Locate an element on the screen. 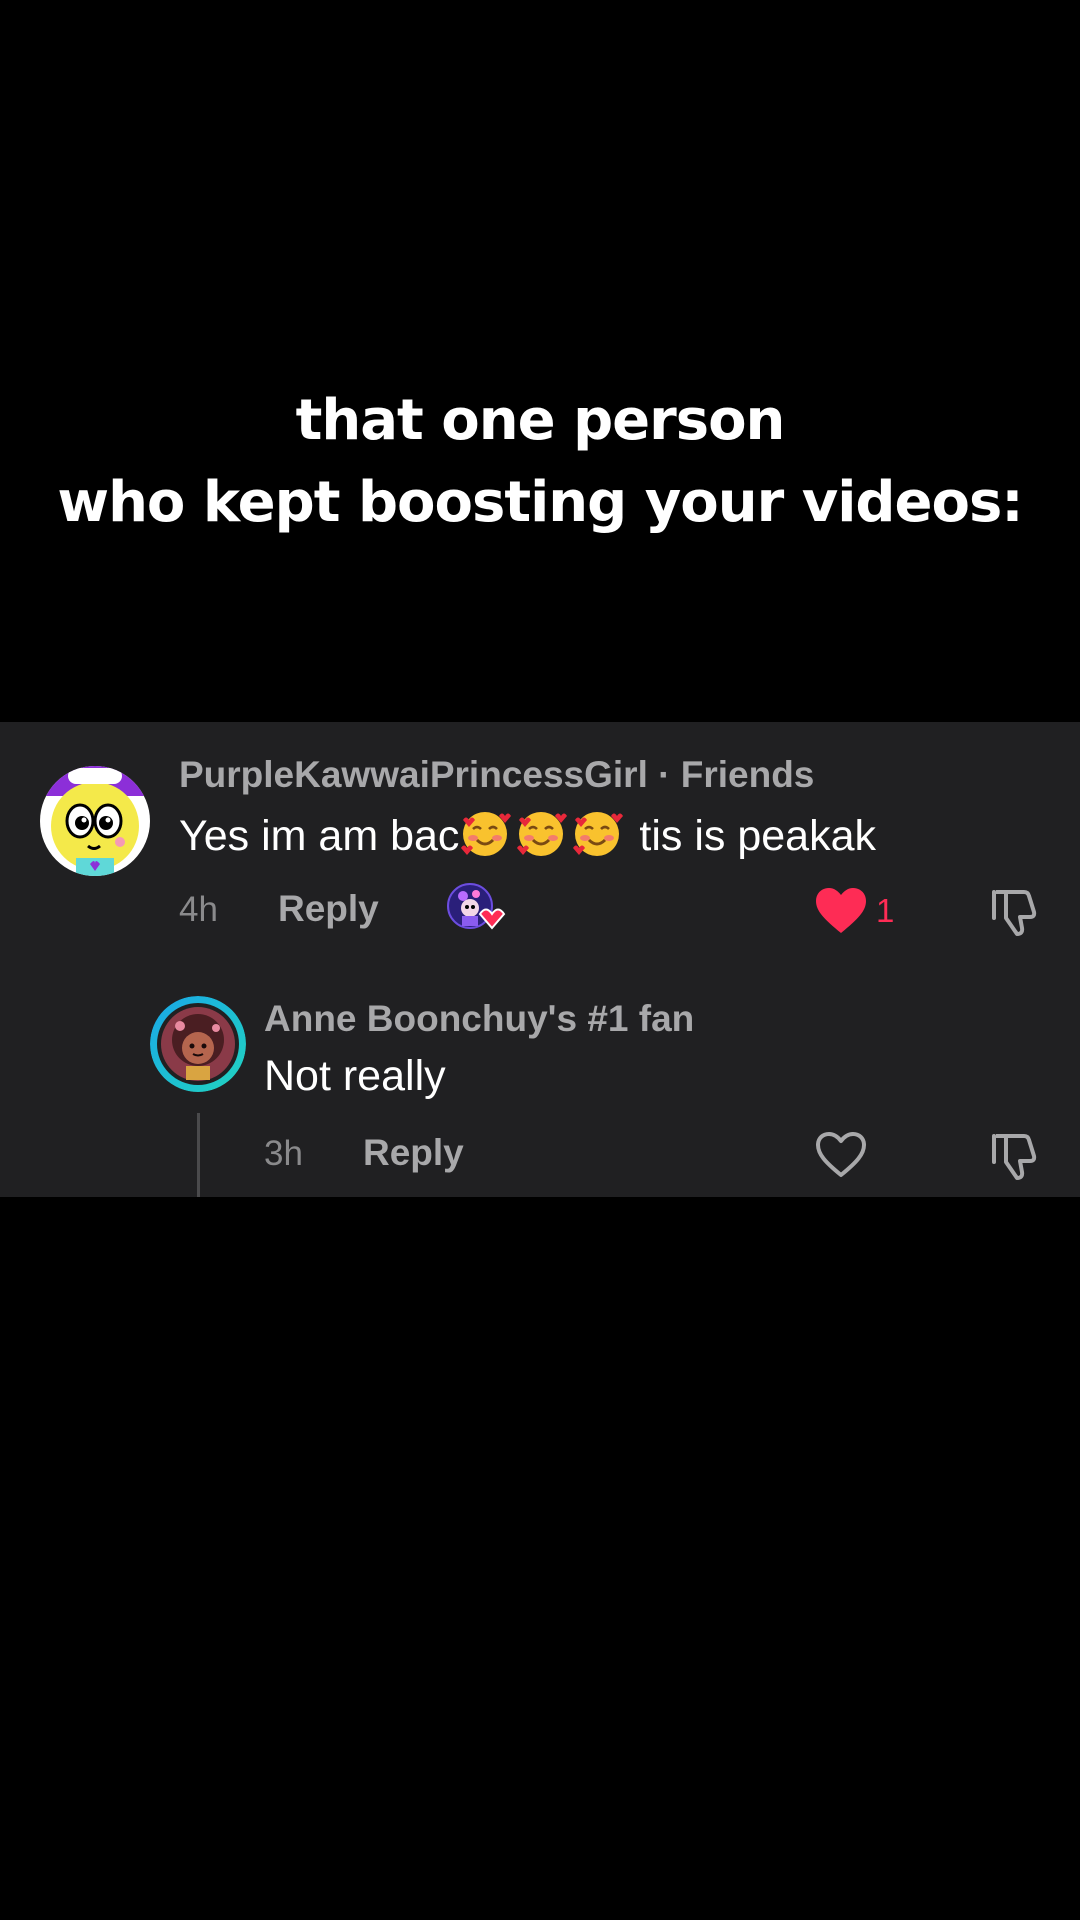 Image resolution: width=1080 pixels, height=1920 pixels. comment-text: Yes im am bac tis is peakak is located at coordinates (527, 834).